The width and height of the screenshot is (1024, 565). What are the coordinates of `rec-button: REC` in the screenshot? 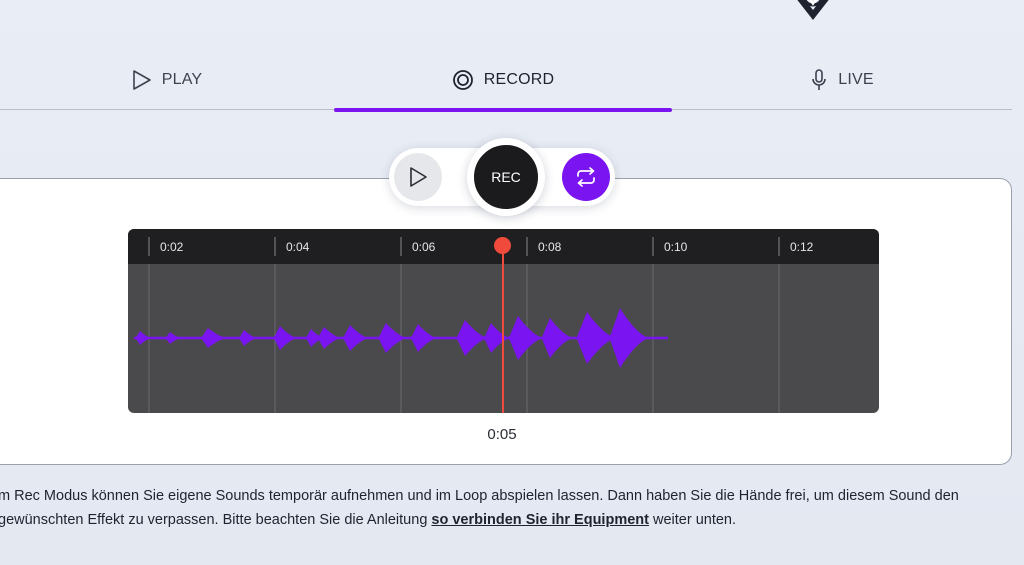 It's located at (506, 177).